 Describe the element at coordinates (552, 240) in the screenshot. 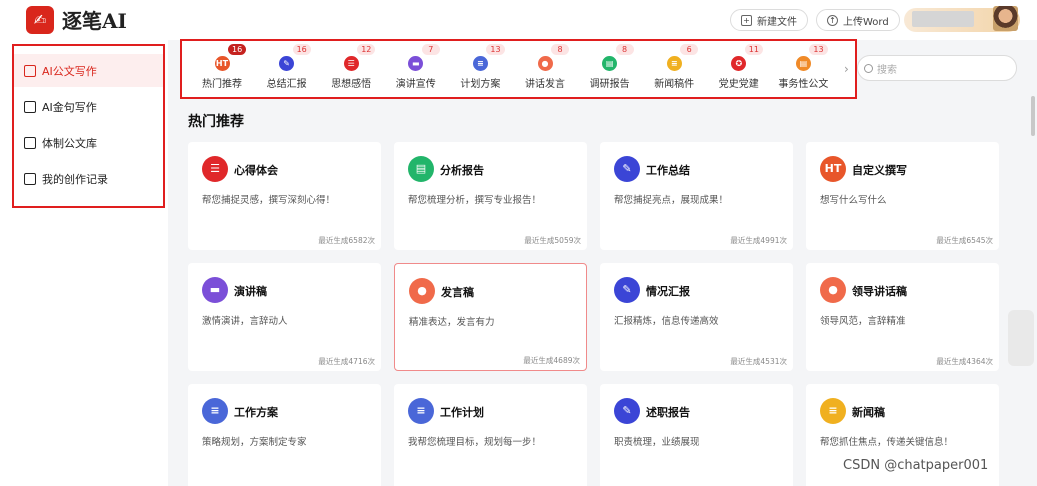

I see `usage-count: 最近生成5059次` at that location.